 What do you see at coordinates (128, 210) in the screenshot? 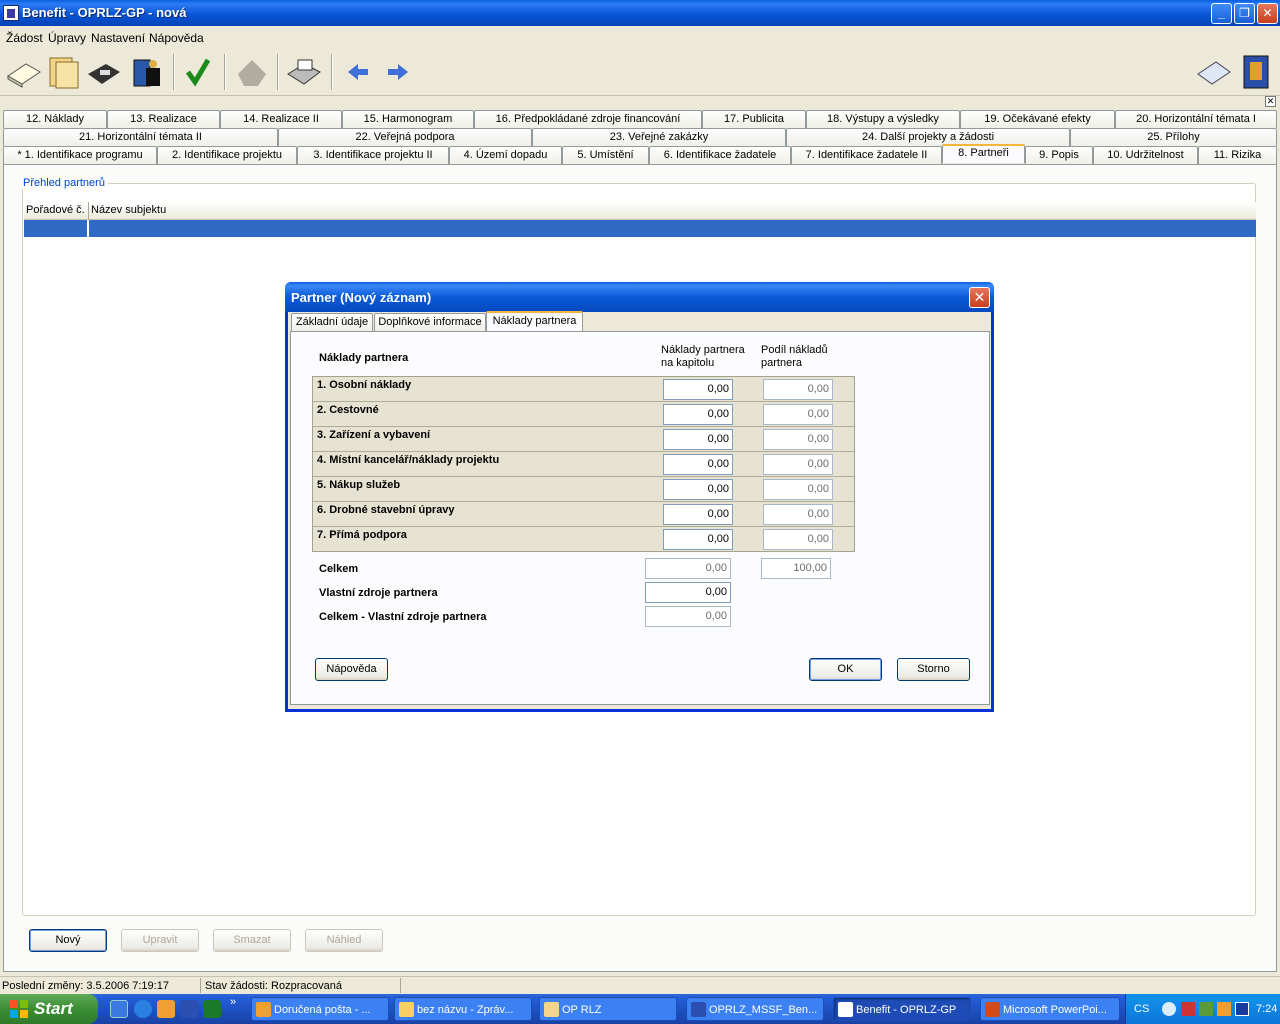
I see `column-nazev-subjektu: Název subjektu` at bounding box center [128, 210].